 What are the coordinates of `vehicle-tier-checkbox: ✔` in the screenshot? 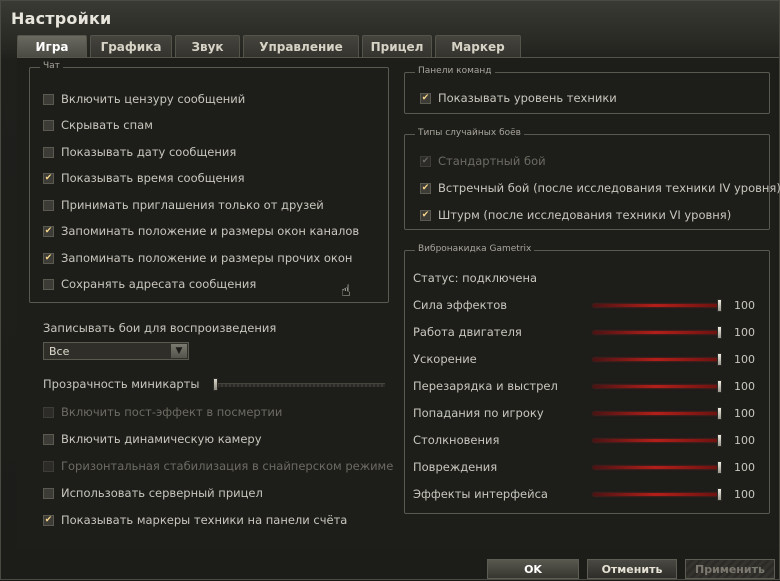 It's located at (425, 98).